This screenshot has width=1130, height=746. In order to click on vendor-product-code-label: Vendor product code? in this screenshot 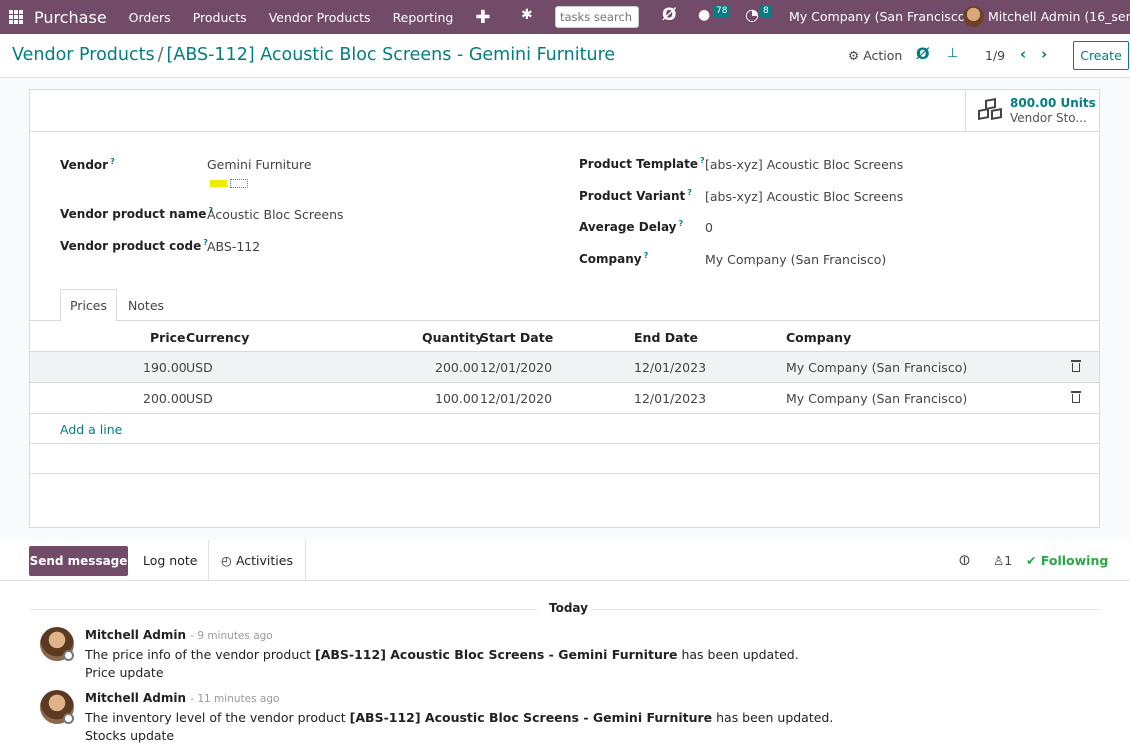, I will do `click(134, 245)`.